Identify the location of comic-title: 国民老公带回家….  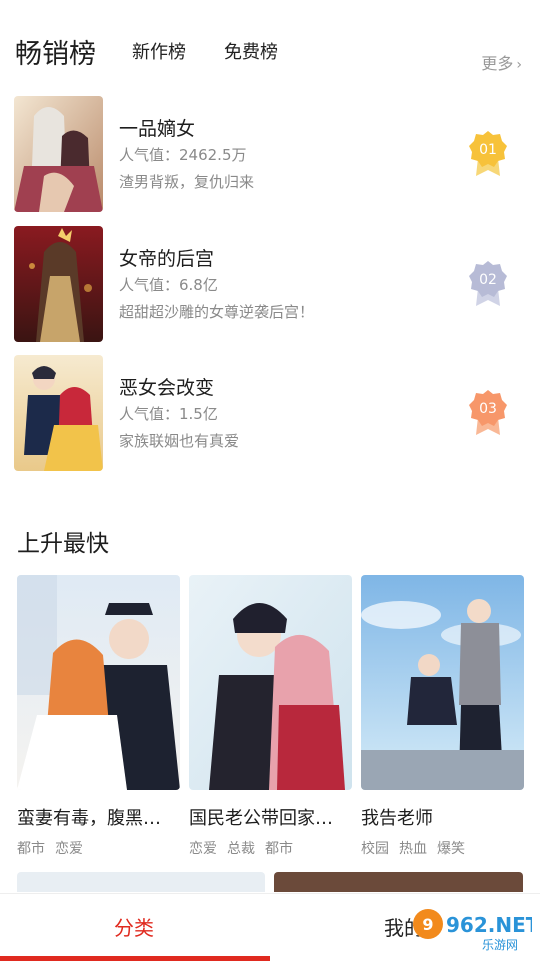
(261, 818).